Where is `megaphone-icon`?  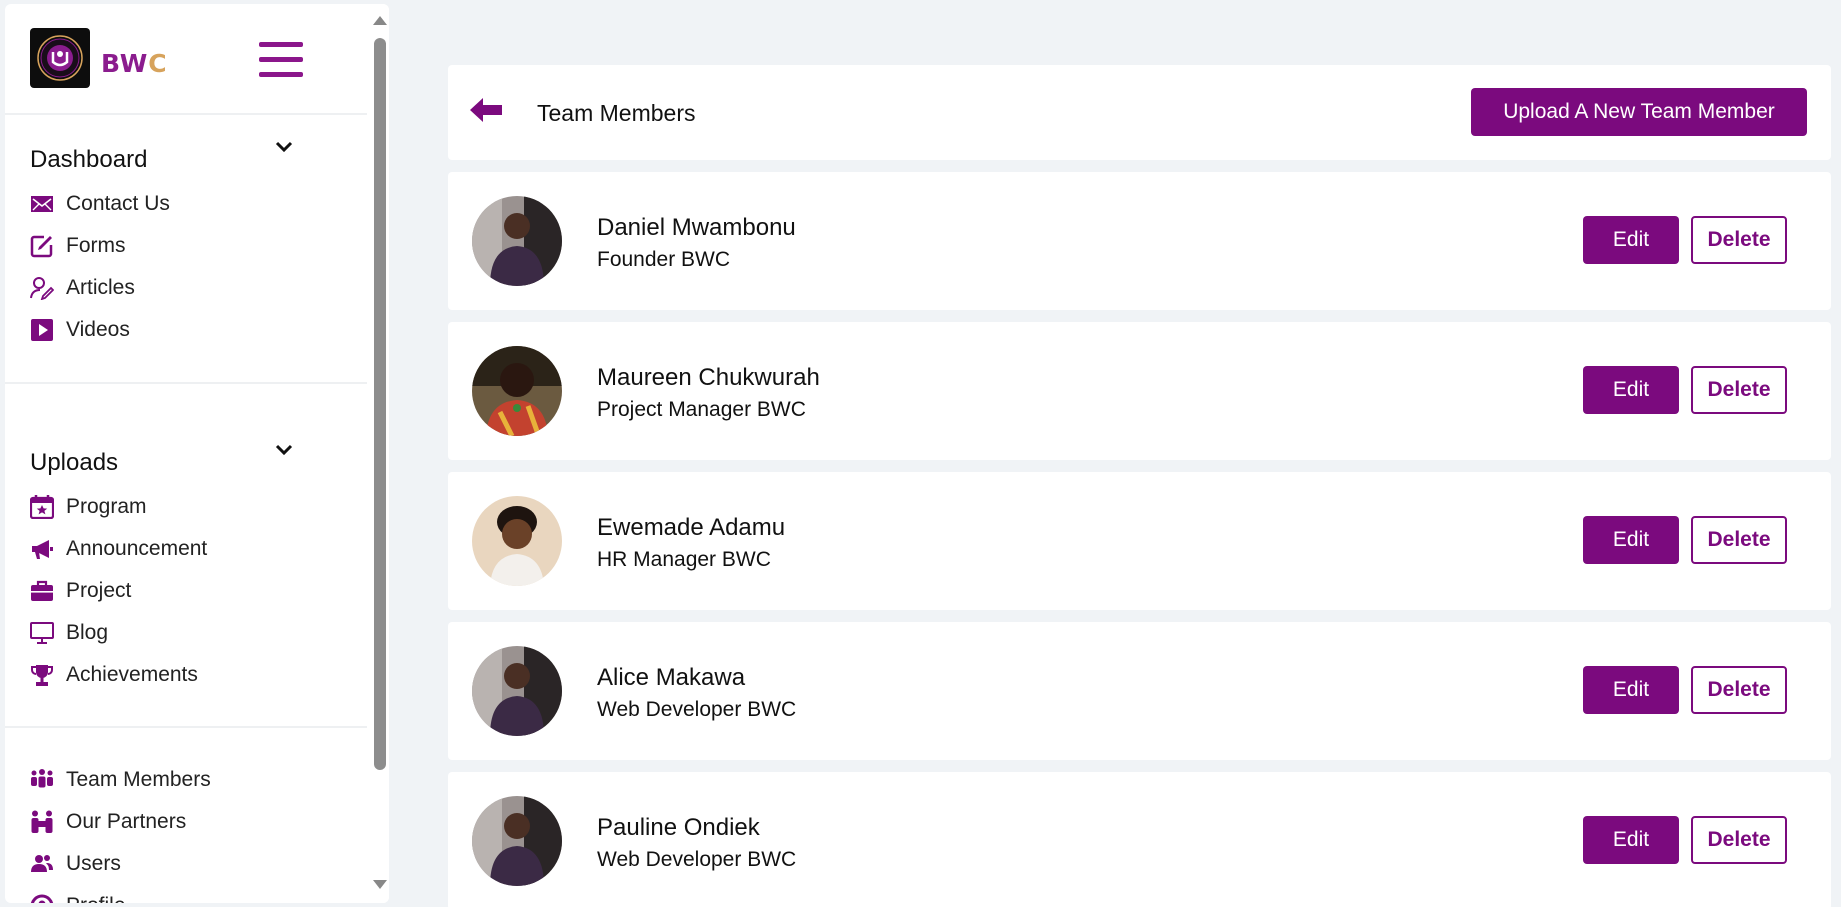
megaphone-icon is located at coordinates (44, 549).